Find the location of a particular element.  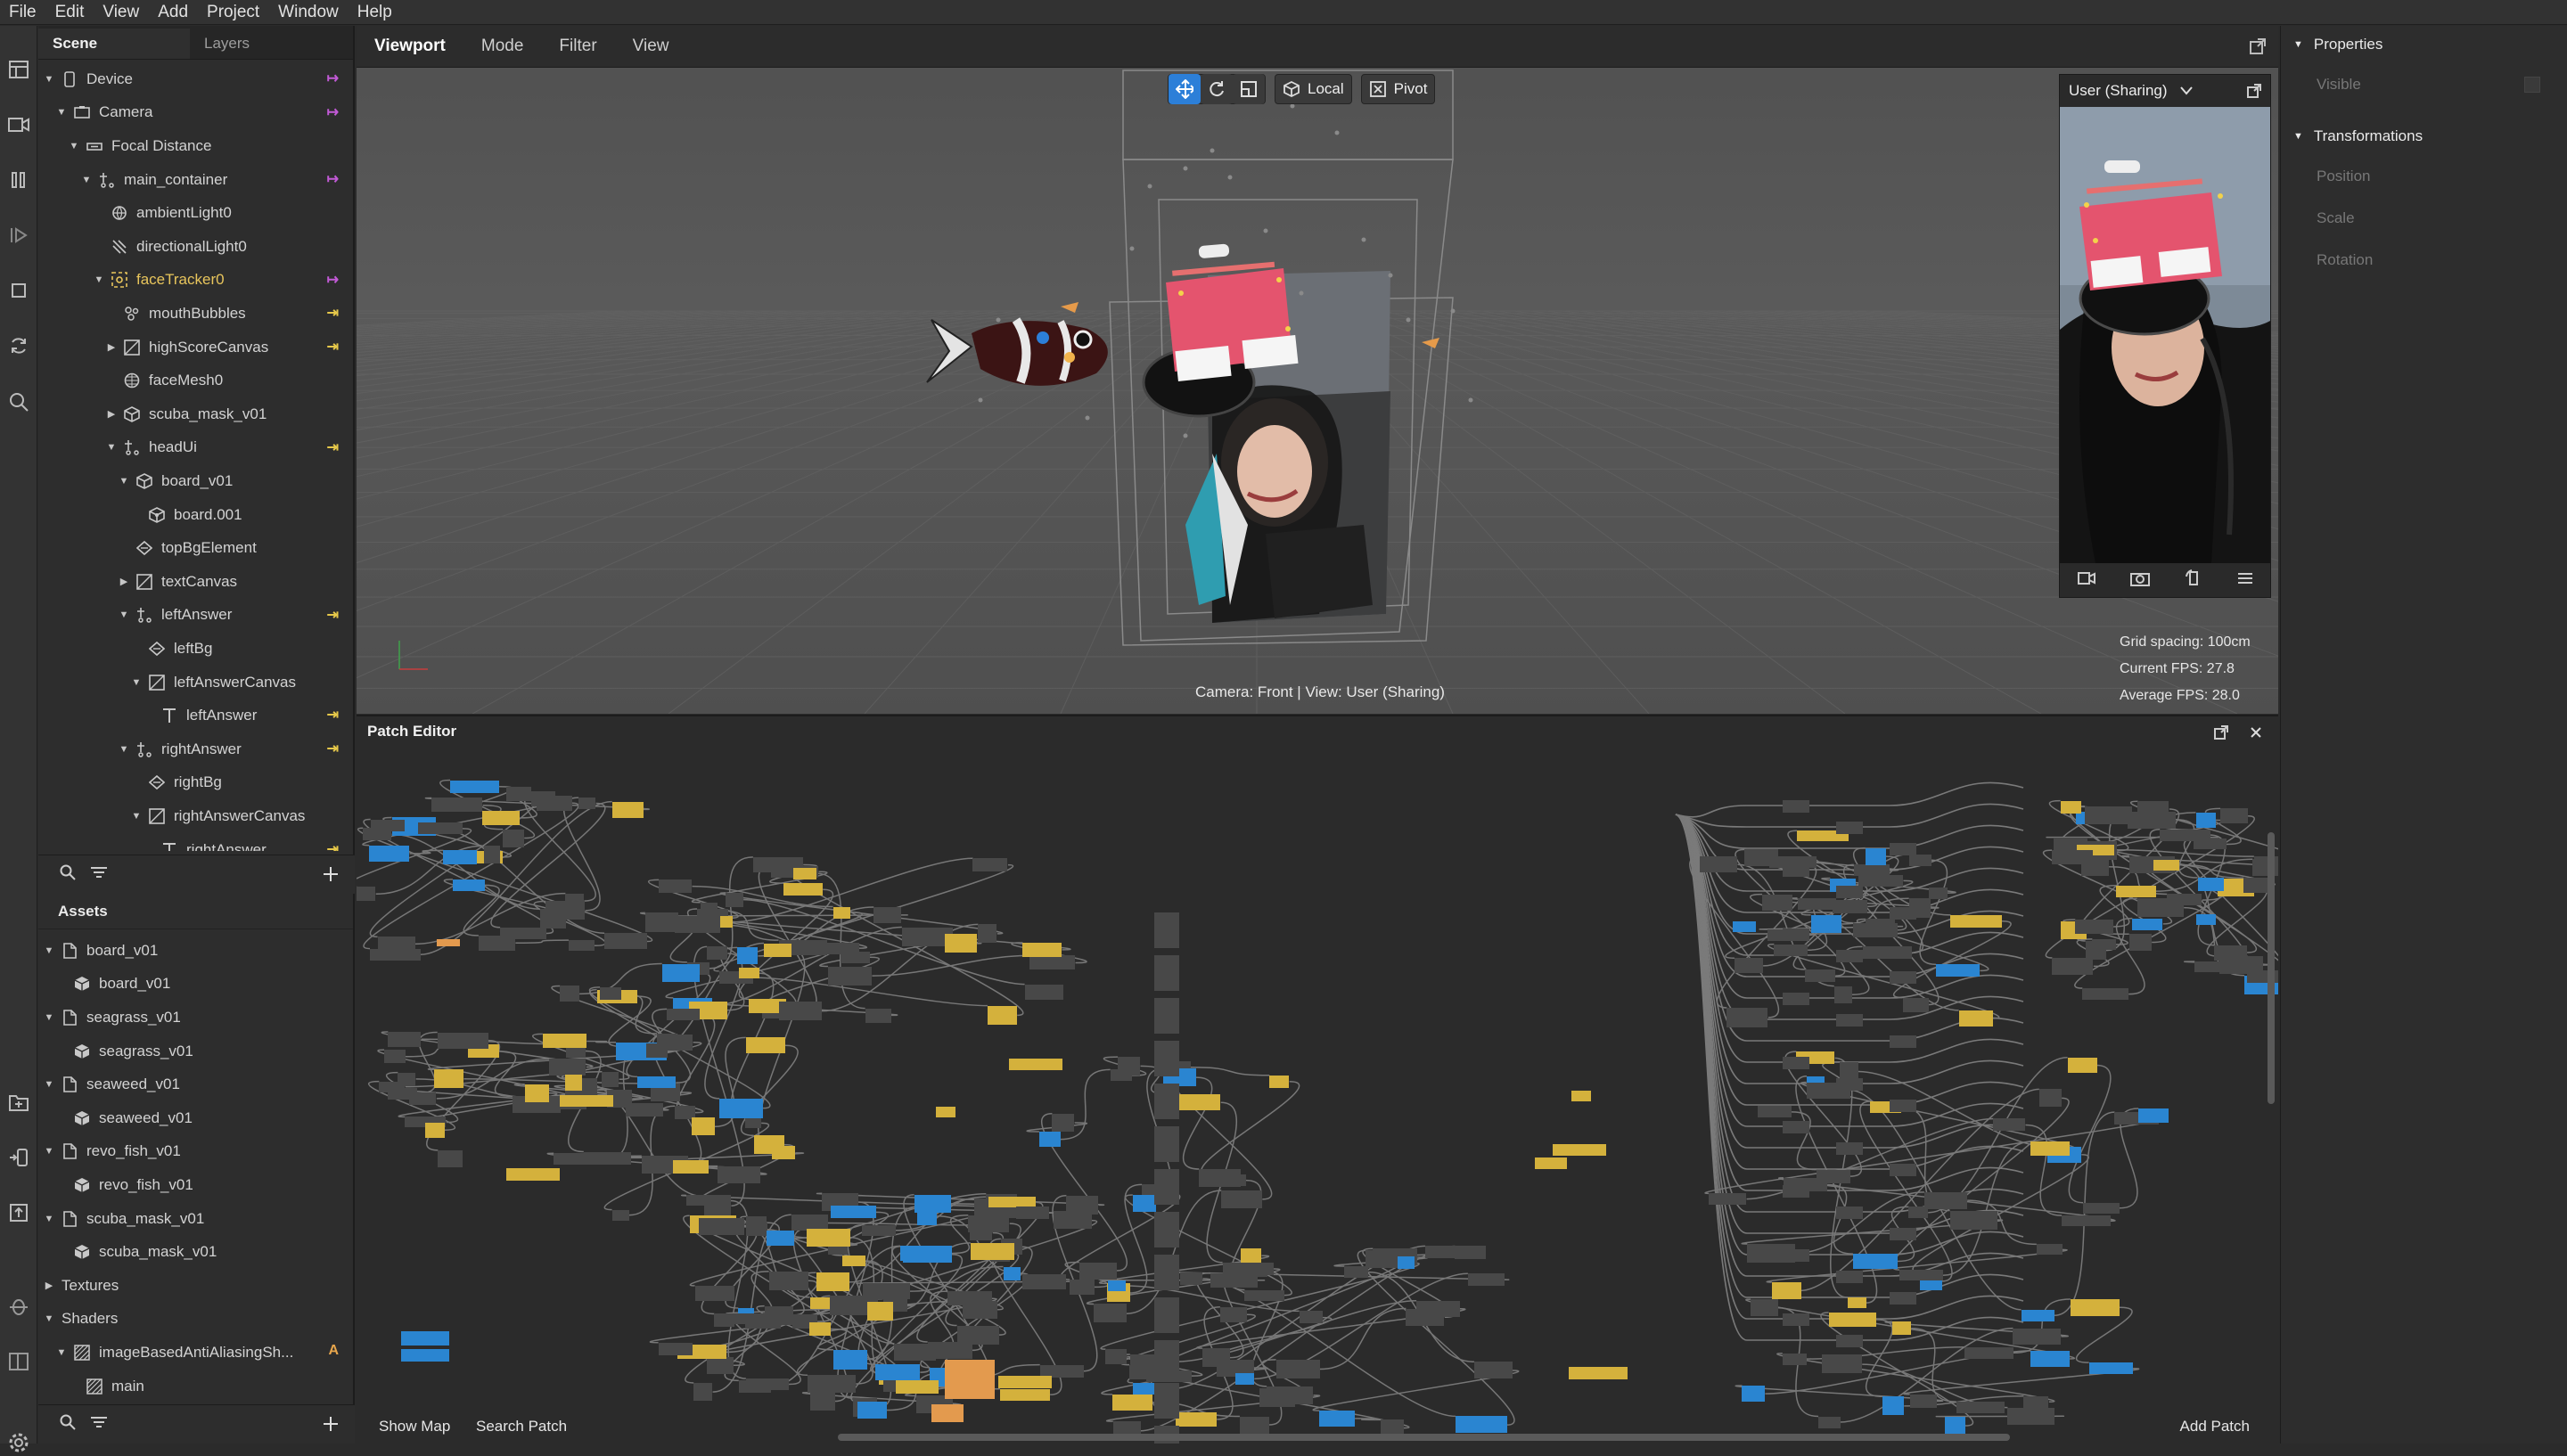

scene-item-mouthbubbles: mouthBubbles ⇥ is located at coordinates (196, 314).